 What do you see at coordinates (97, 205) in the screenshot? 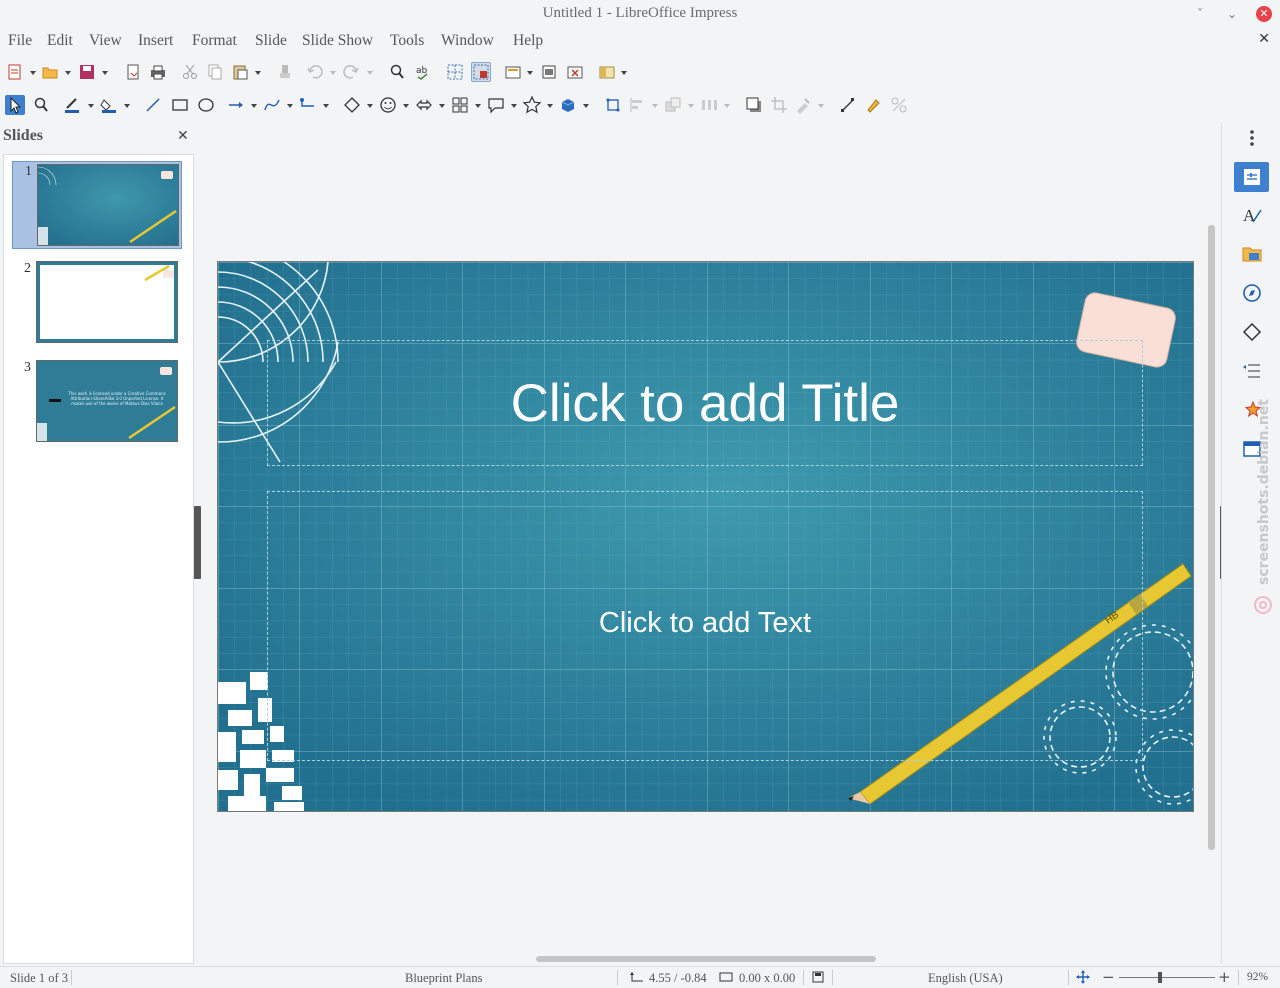
I see `slide-thumbnail-1: 1` at bounding box center [97, 205].